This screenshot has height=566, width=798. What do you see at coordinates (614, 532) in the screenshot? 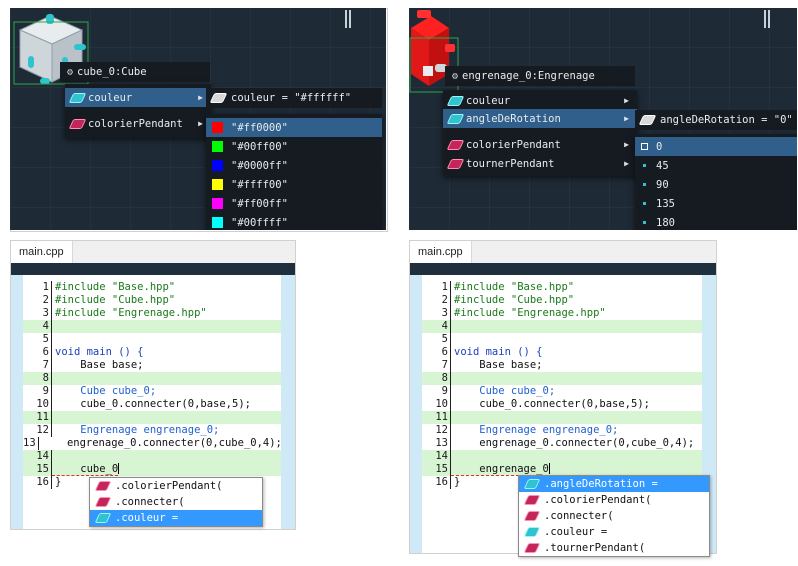
I see `completion-item: .couleur =` at bounding box center [614, 532].